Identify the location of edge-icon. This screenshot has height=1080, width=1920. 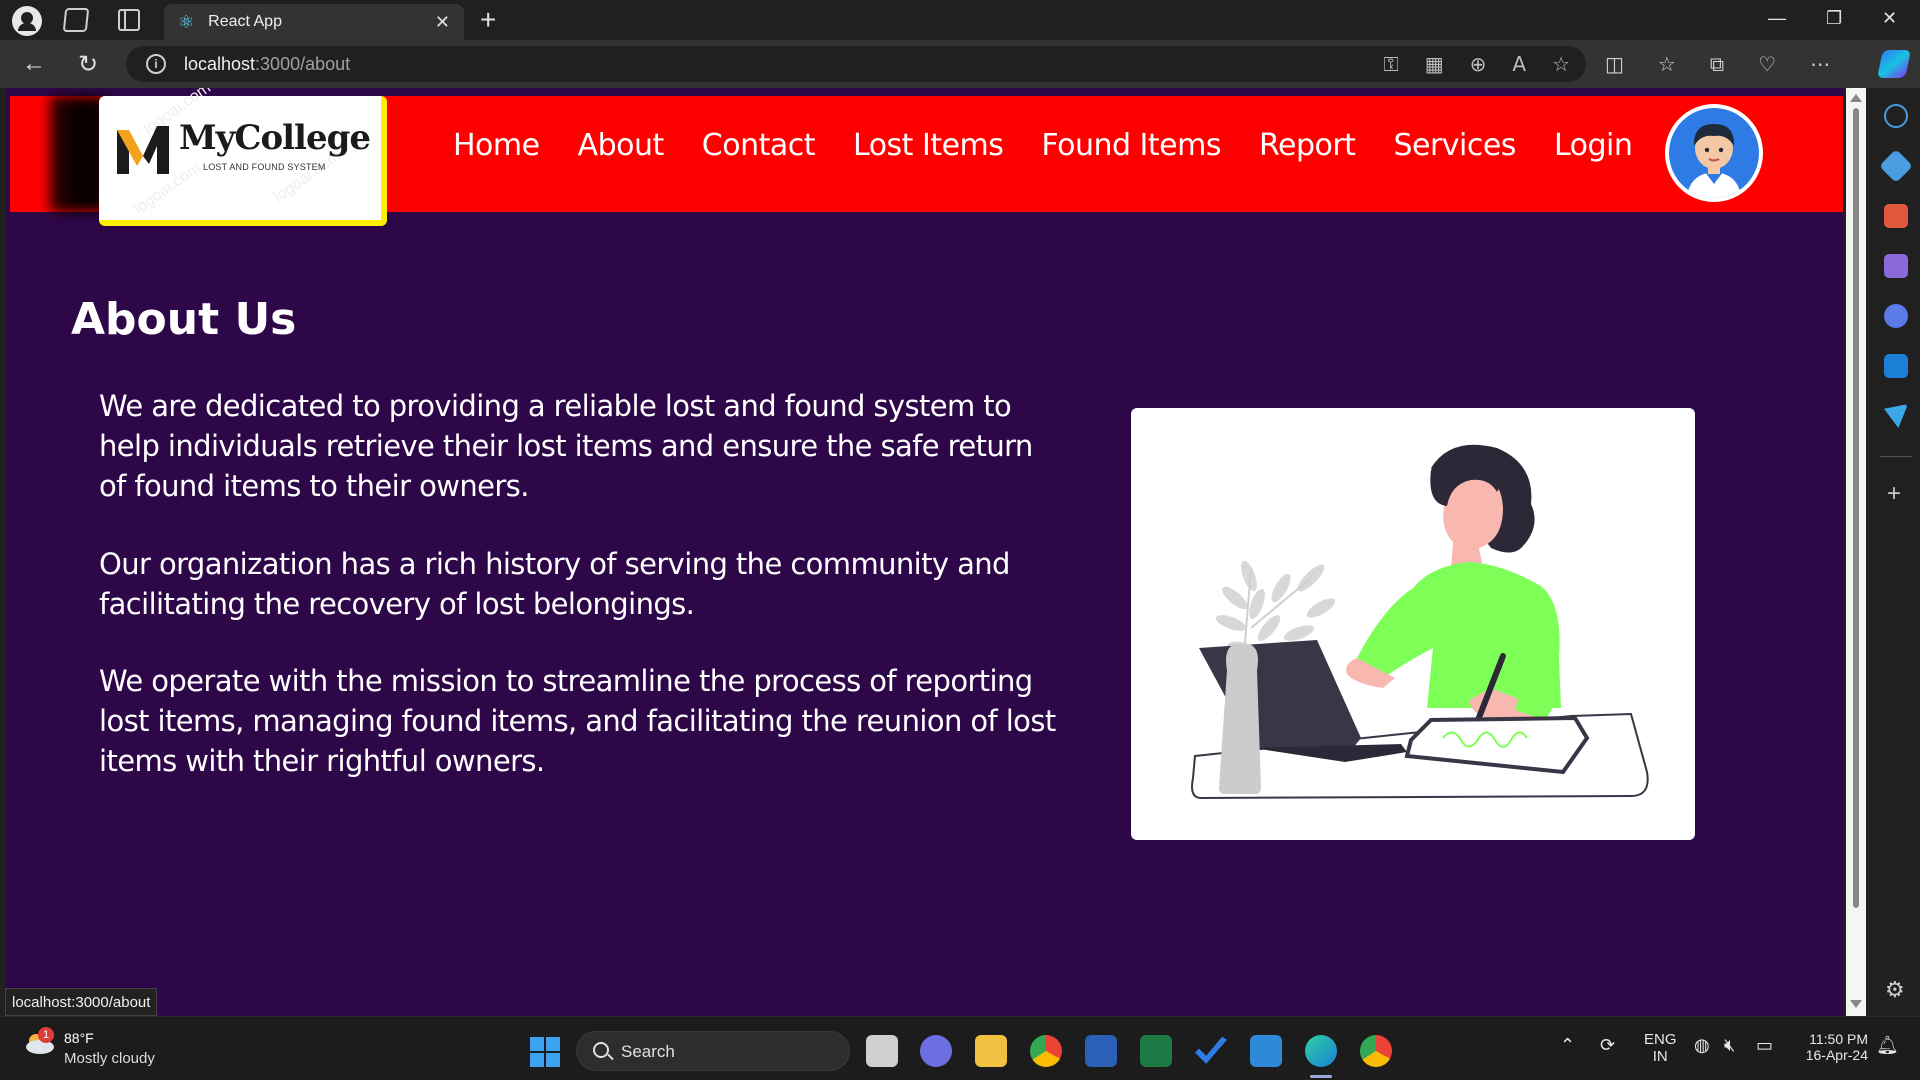
(1321, 1051).